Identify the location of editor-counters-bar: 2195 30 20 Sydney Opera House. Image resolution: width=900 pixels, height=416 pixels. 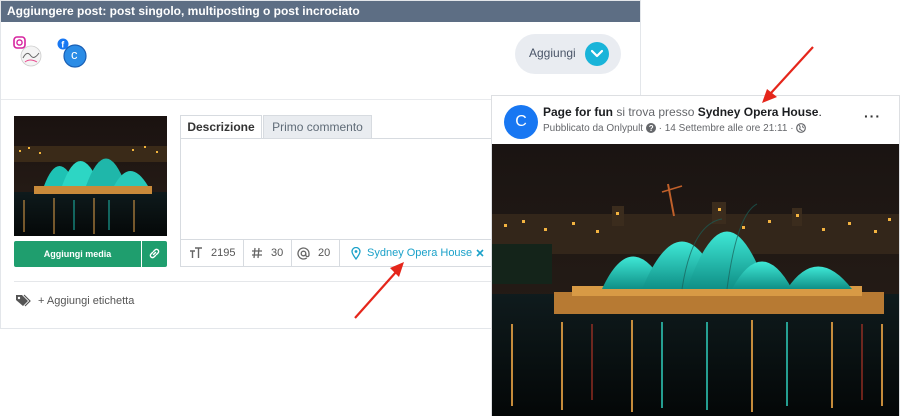
(336, 253).